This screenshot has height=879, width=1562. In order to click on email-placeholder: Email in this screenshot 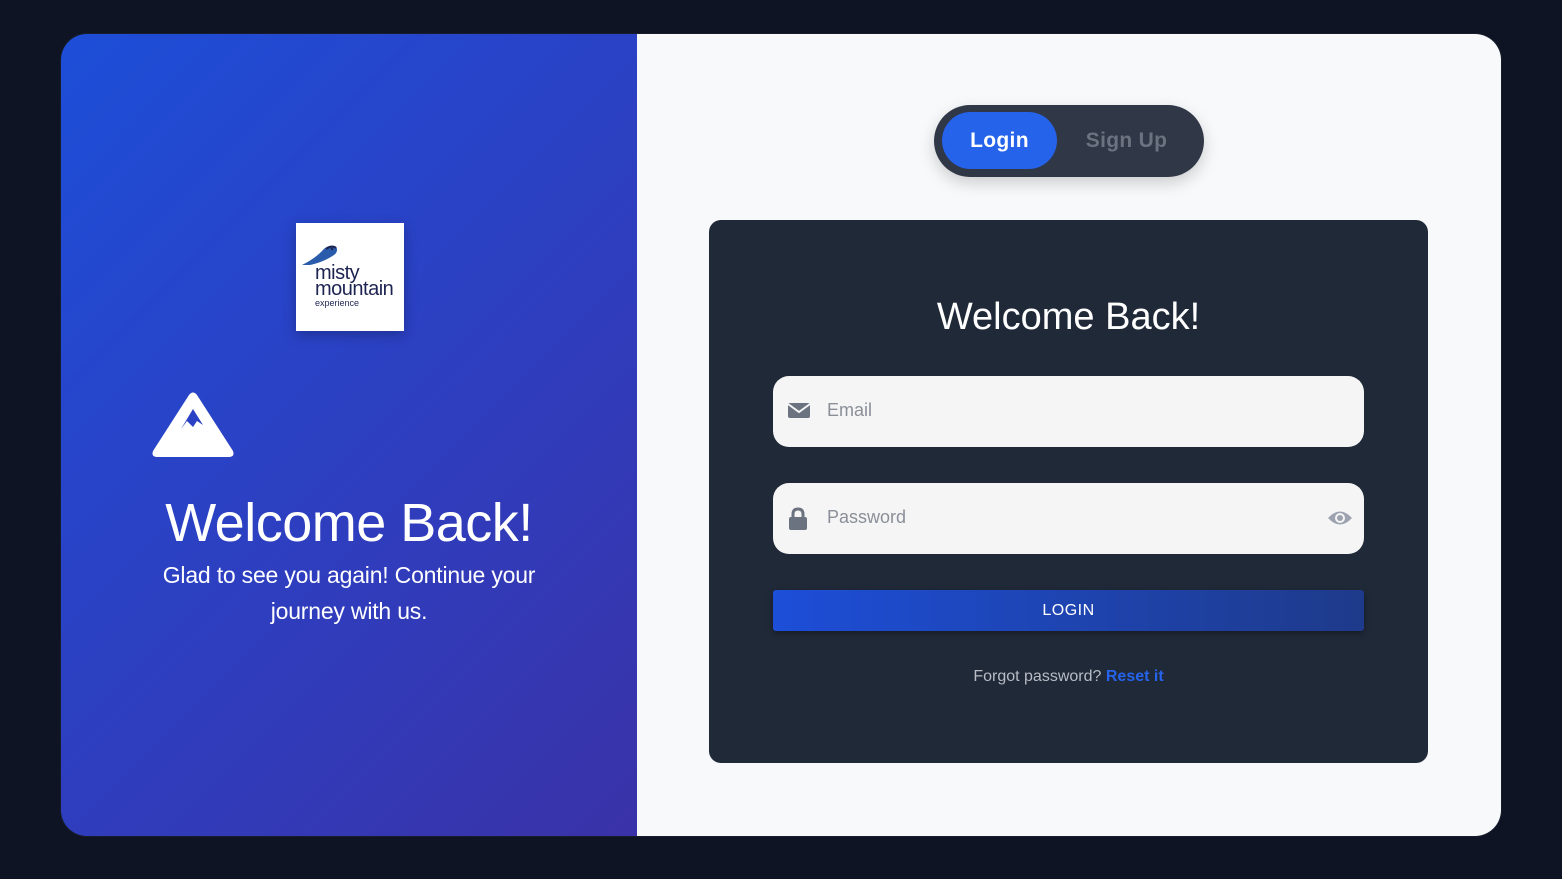, I will do `click(850, 410)`.